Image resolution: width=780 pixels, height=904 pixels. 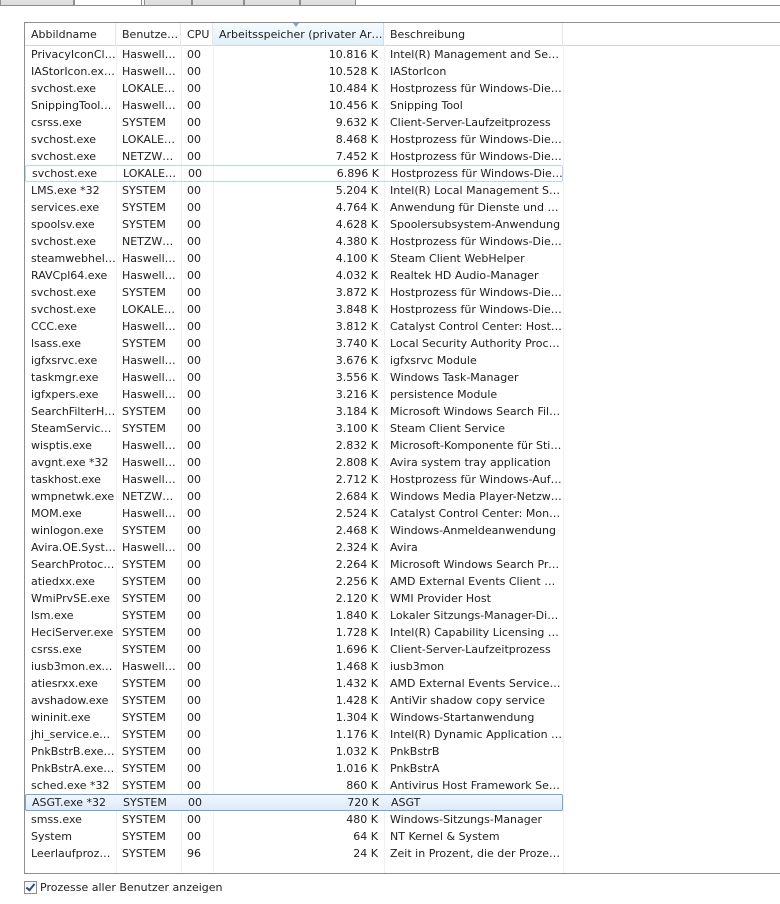 What do you see at coordinates (72, 632) in the screenshot?
I see `process-name: HeciServer.exe` at bounding box center [72, 632].